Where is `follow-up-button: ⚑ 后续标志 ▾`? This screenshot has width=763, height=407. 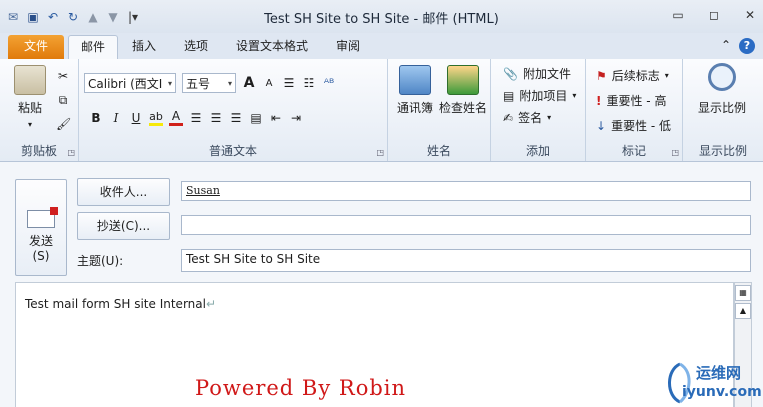 follow-up-button: ⚑ 后续标志 ▾ is located at coordinates (632, 75).